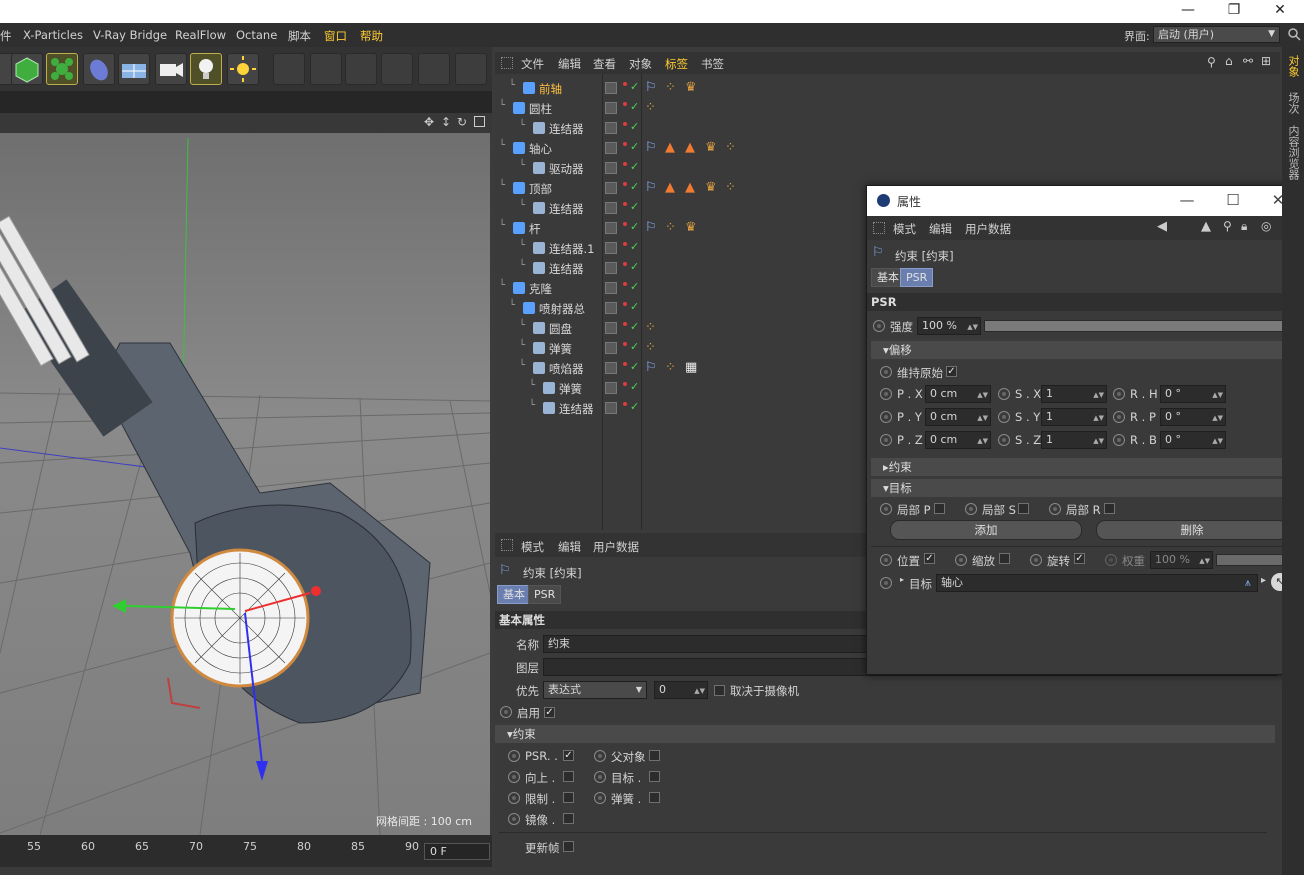  I want to click on object-name: 弹簧, so click(570, 389).